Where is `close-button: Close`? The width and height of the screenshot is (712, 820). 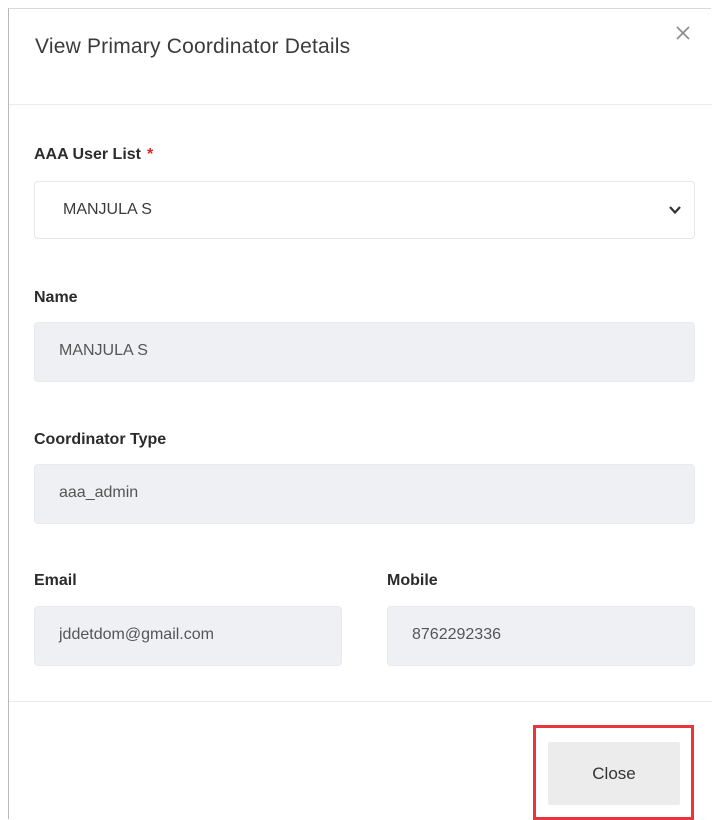
close-button: Close is located at coordinates (614, 773).